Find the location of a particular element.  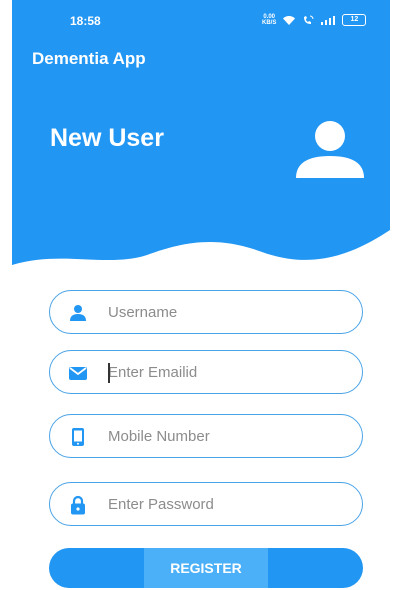

password-field is located at coordinates (206, 504).